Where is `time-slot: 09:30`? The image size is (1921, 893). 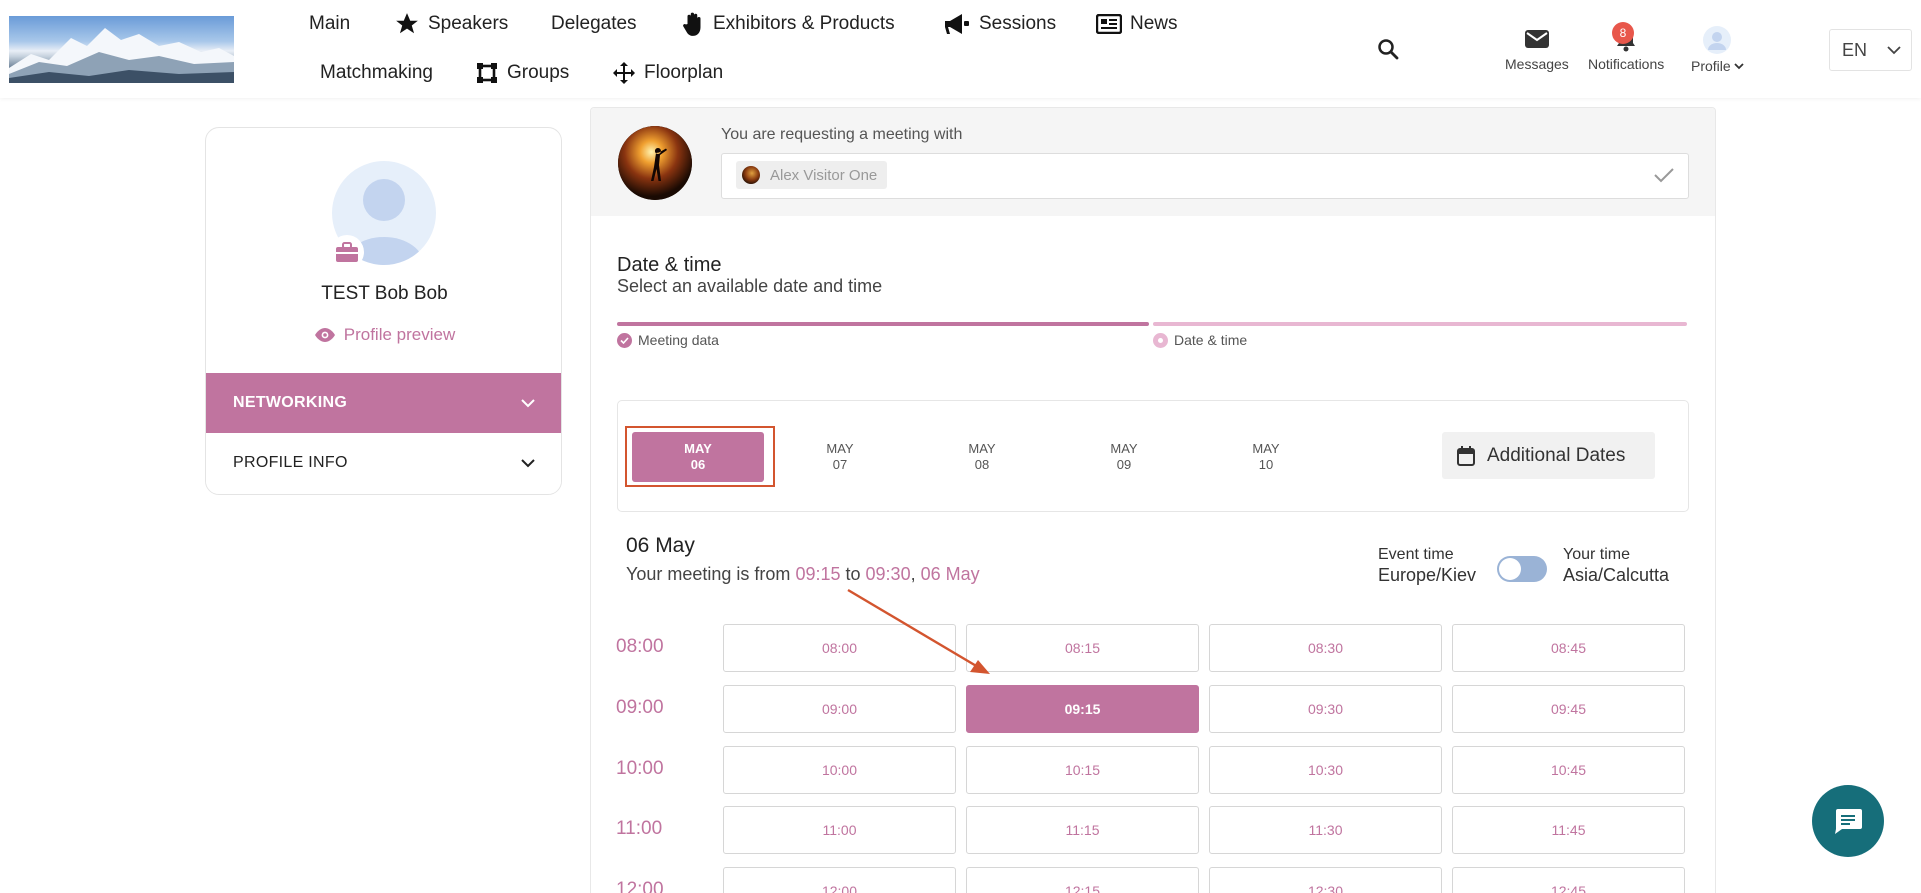
time-slot: 09:30 is located at coordinates (1325, 709).